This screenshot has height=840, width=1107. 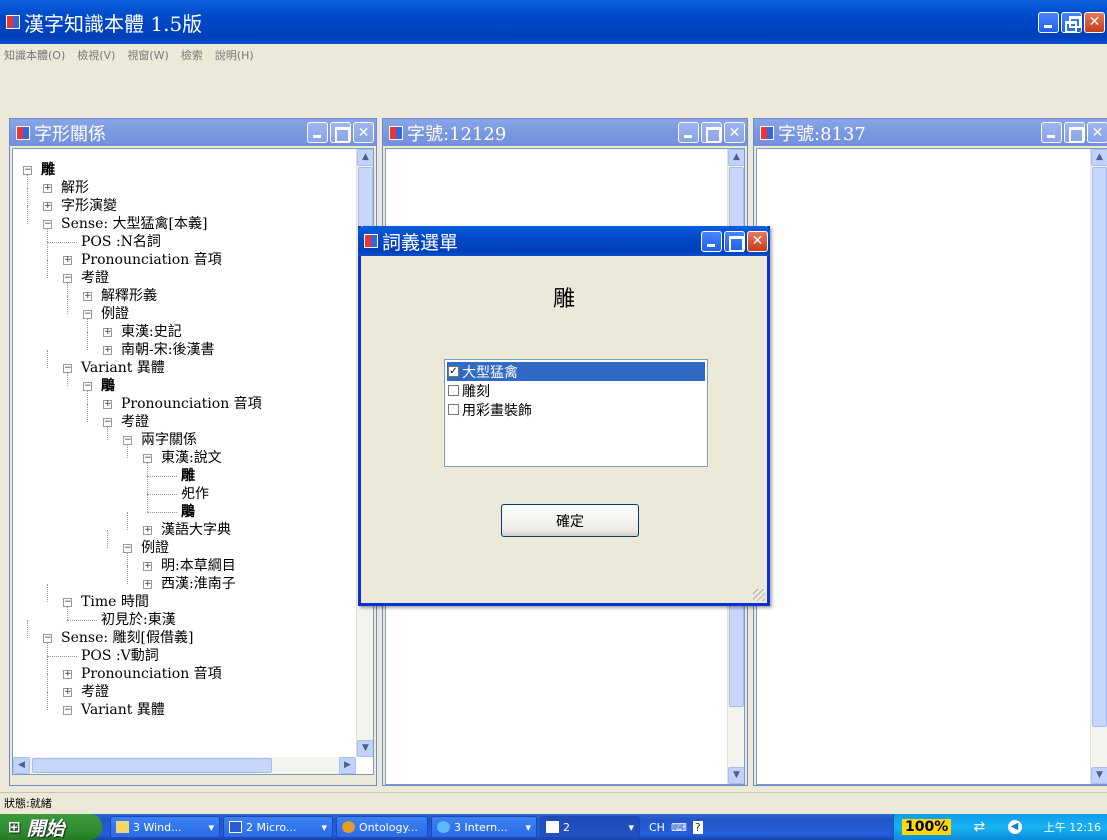 I want to click on language-bar: CH ⌨?, so click(x=676, y=827).